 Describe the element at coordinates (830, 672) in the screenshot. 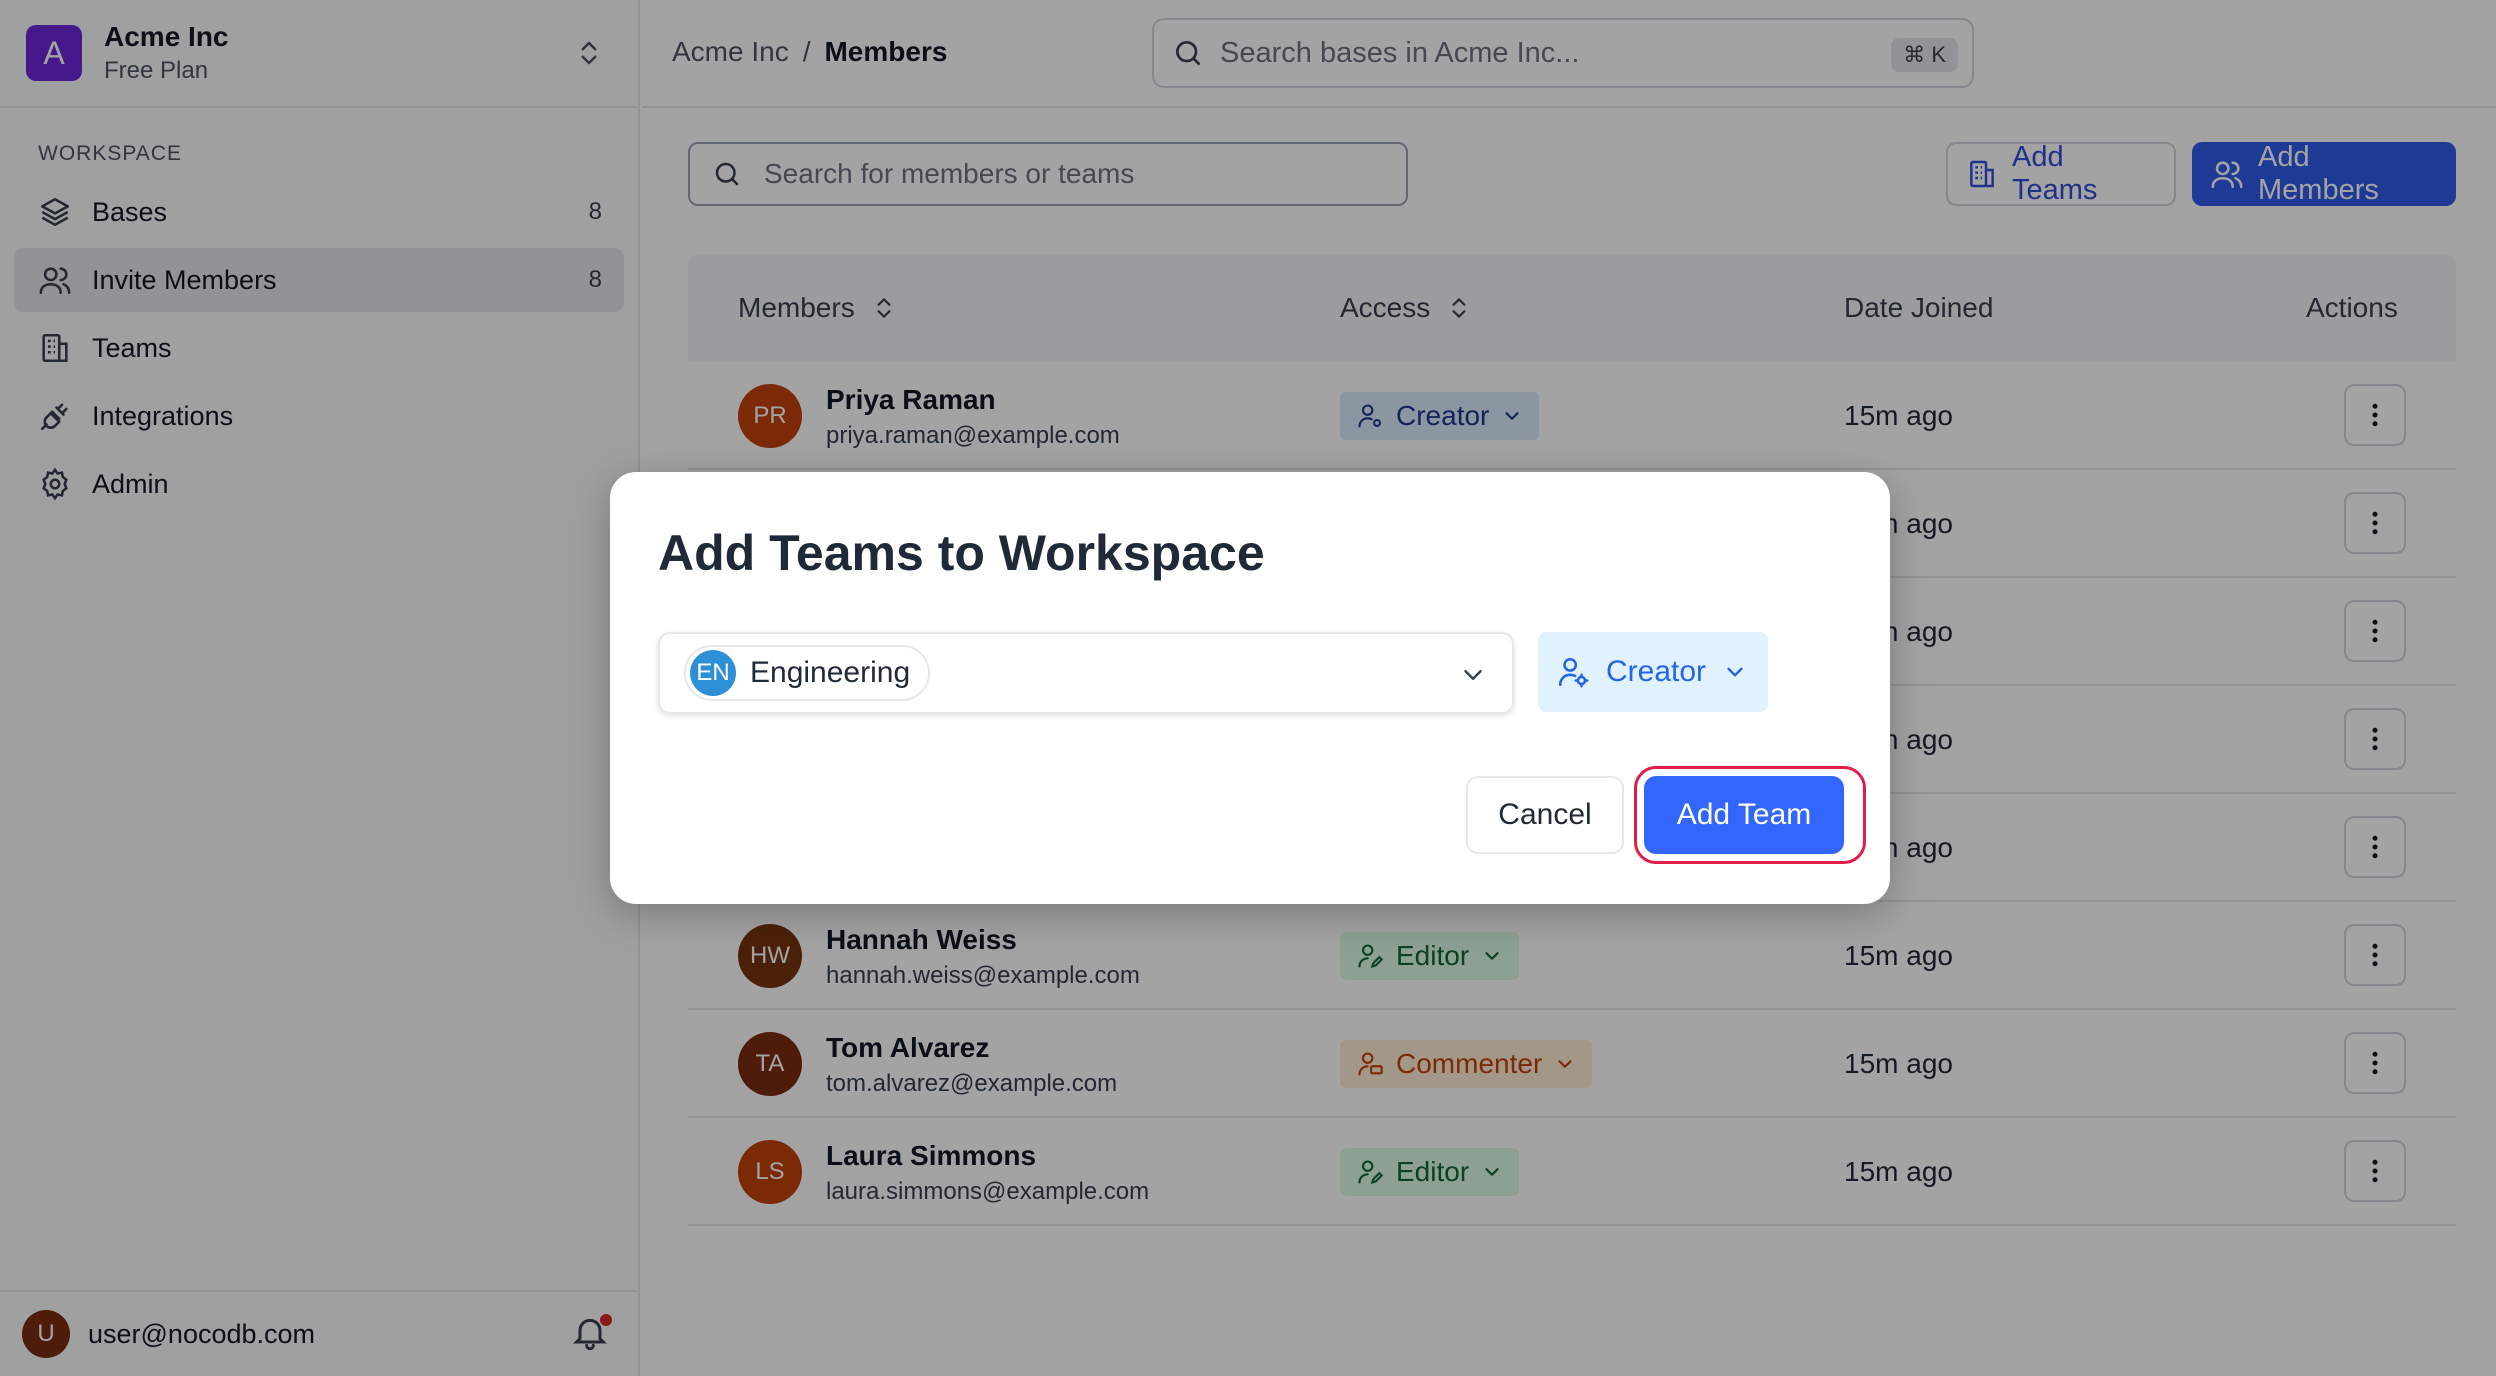

I see `team-chip-label: Engineering` at that location.